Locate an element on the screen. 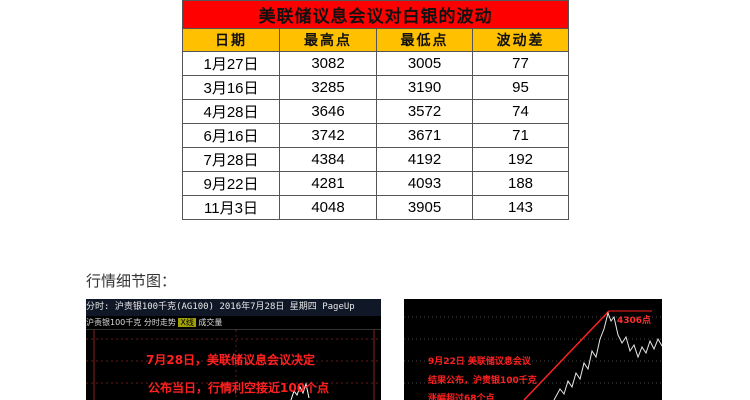 Image resolution: width=750 pixels, height=400 pixels. table-cell: 3671 is located at coordinates (424, 135).